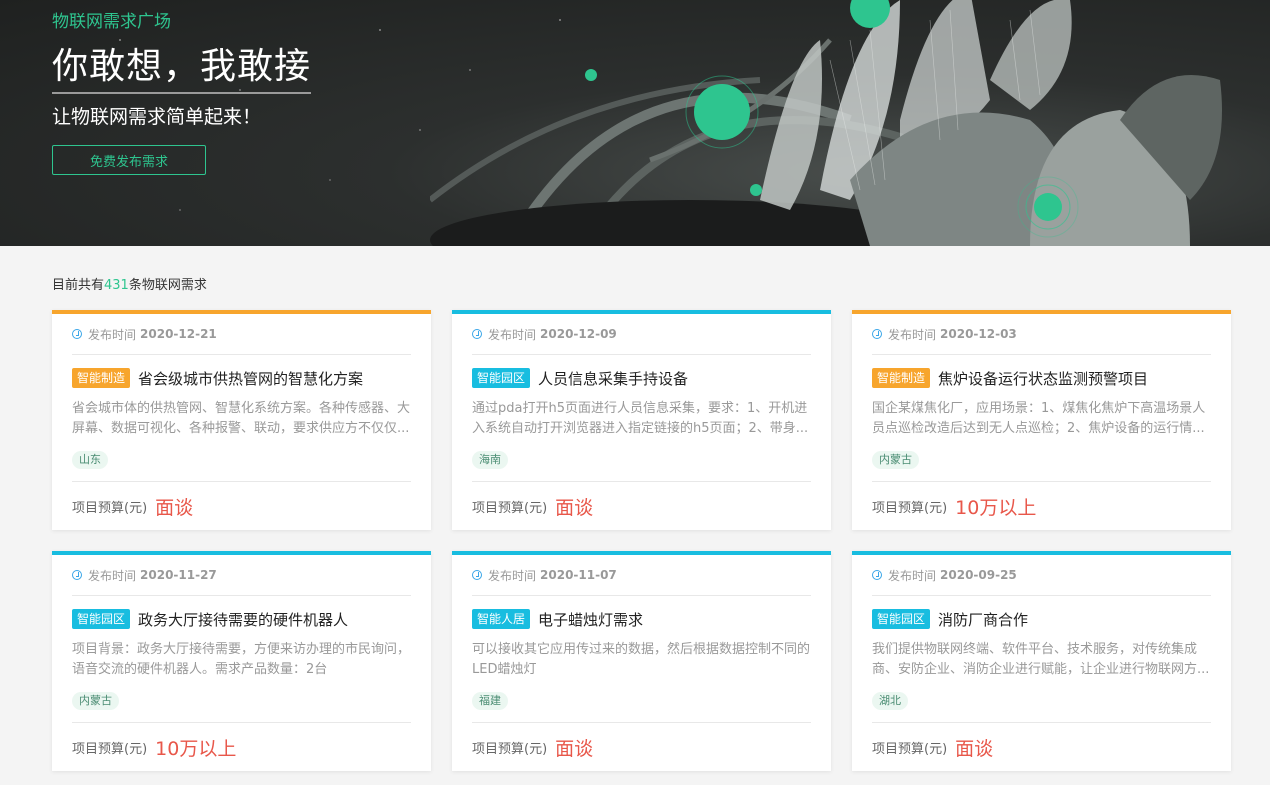 This screenshot has width=1270, height=785. I want to click on demand-description: 可以接收其它应用传过来的数据，然后根据数据控制不同的LED蜡烛灯, so click(641, 659).